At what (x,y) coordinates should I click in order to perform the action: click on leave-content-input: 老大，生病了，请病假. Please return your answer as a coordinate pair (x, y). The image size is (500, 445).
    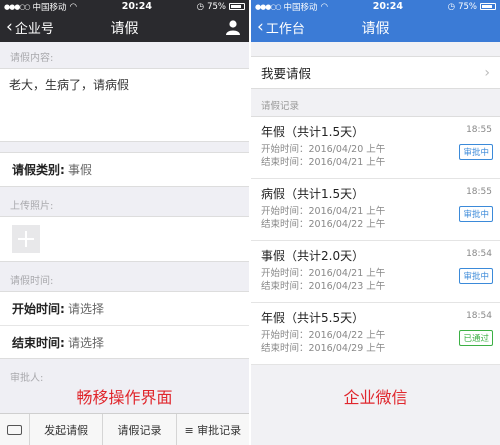
    Looking at the image, I should click on (124, 105).